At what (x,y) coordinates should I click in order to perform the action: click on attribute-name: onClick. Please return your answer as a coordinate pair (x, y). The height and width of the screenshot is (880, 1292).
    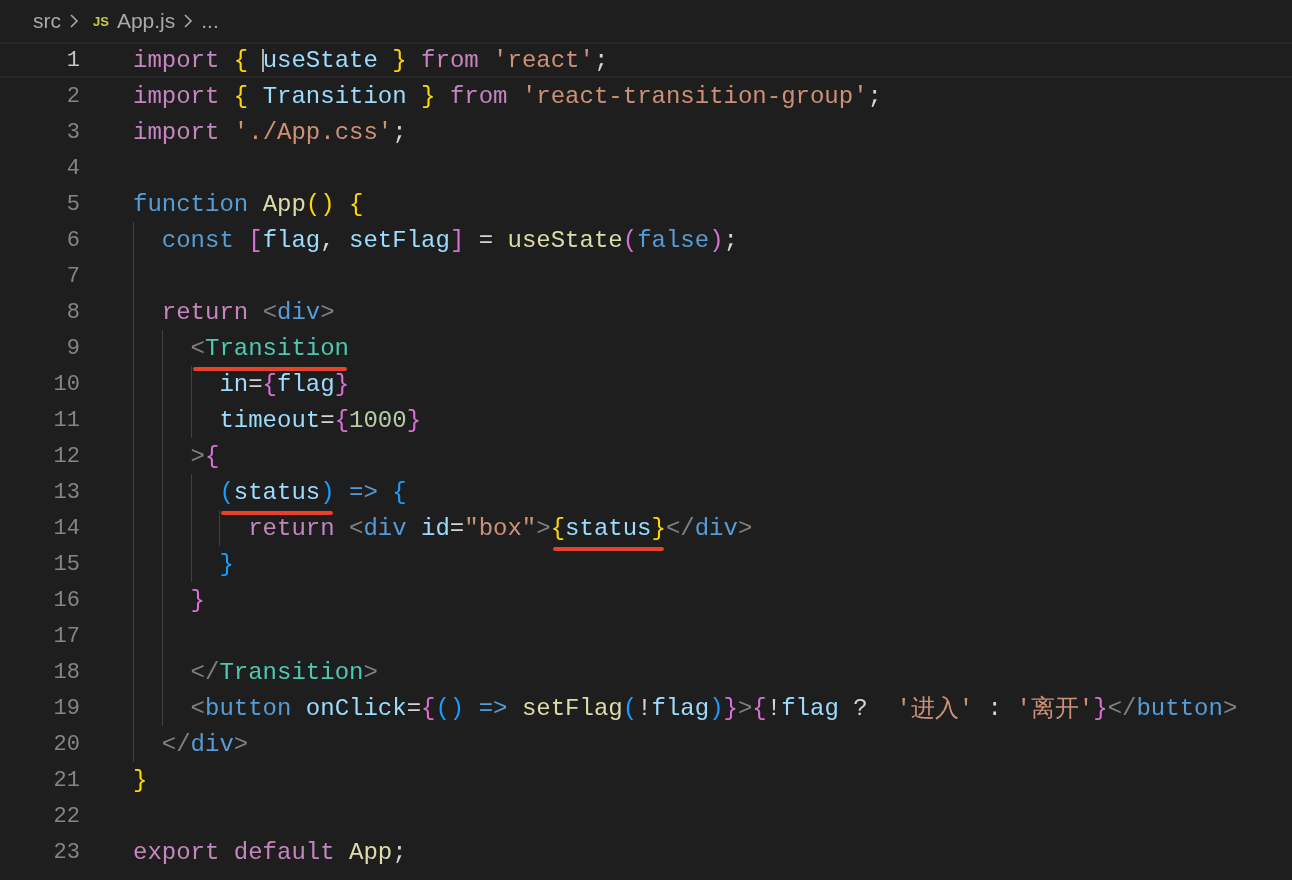
    Looking at the image, I should click on (356, 708).